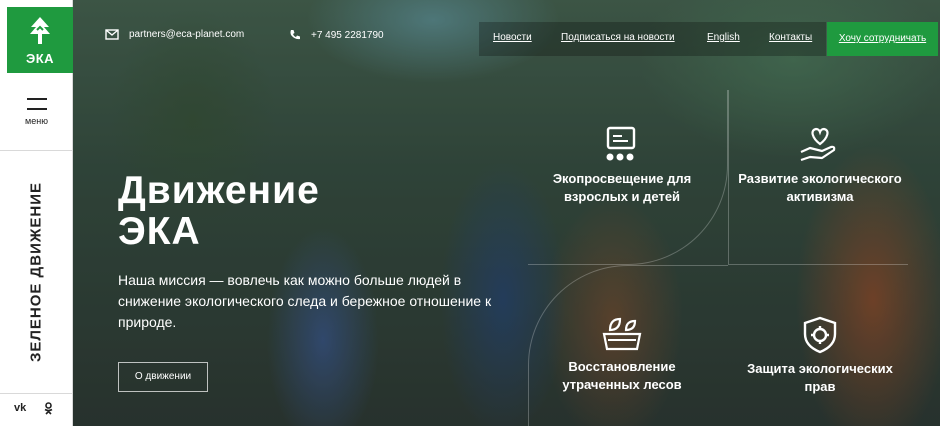 Image resolution: width=940 pixels, height=426 pixels. Describe the element at coordinates (163, 377) in the screenshot. I see `about-button: О движении` at that location.